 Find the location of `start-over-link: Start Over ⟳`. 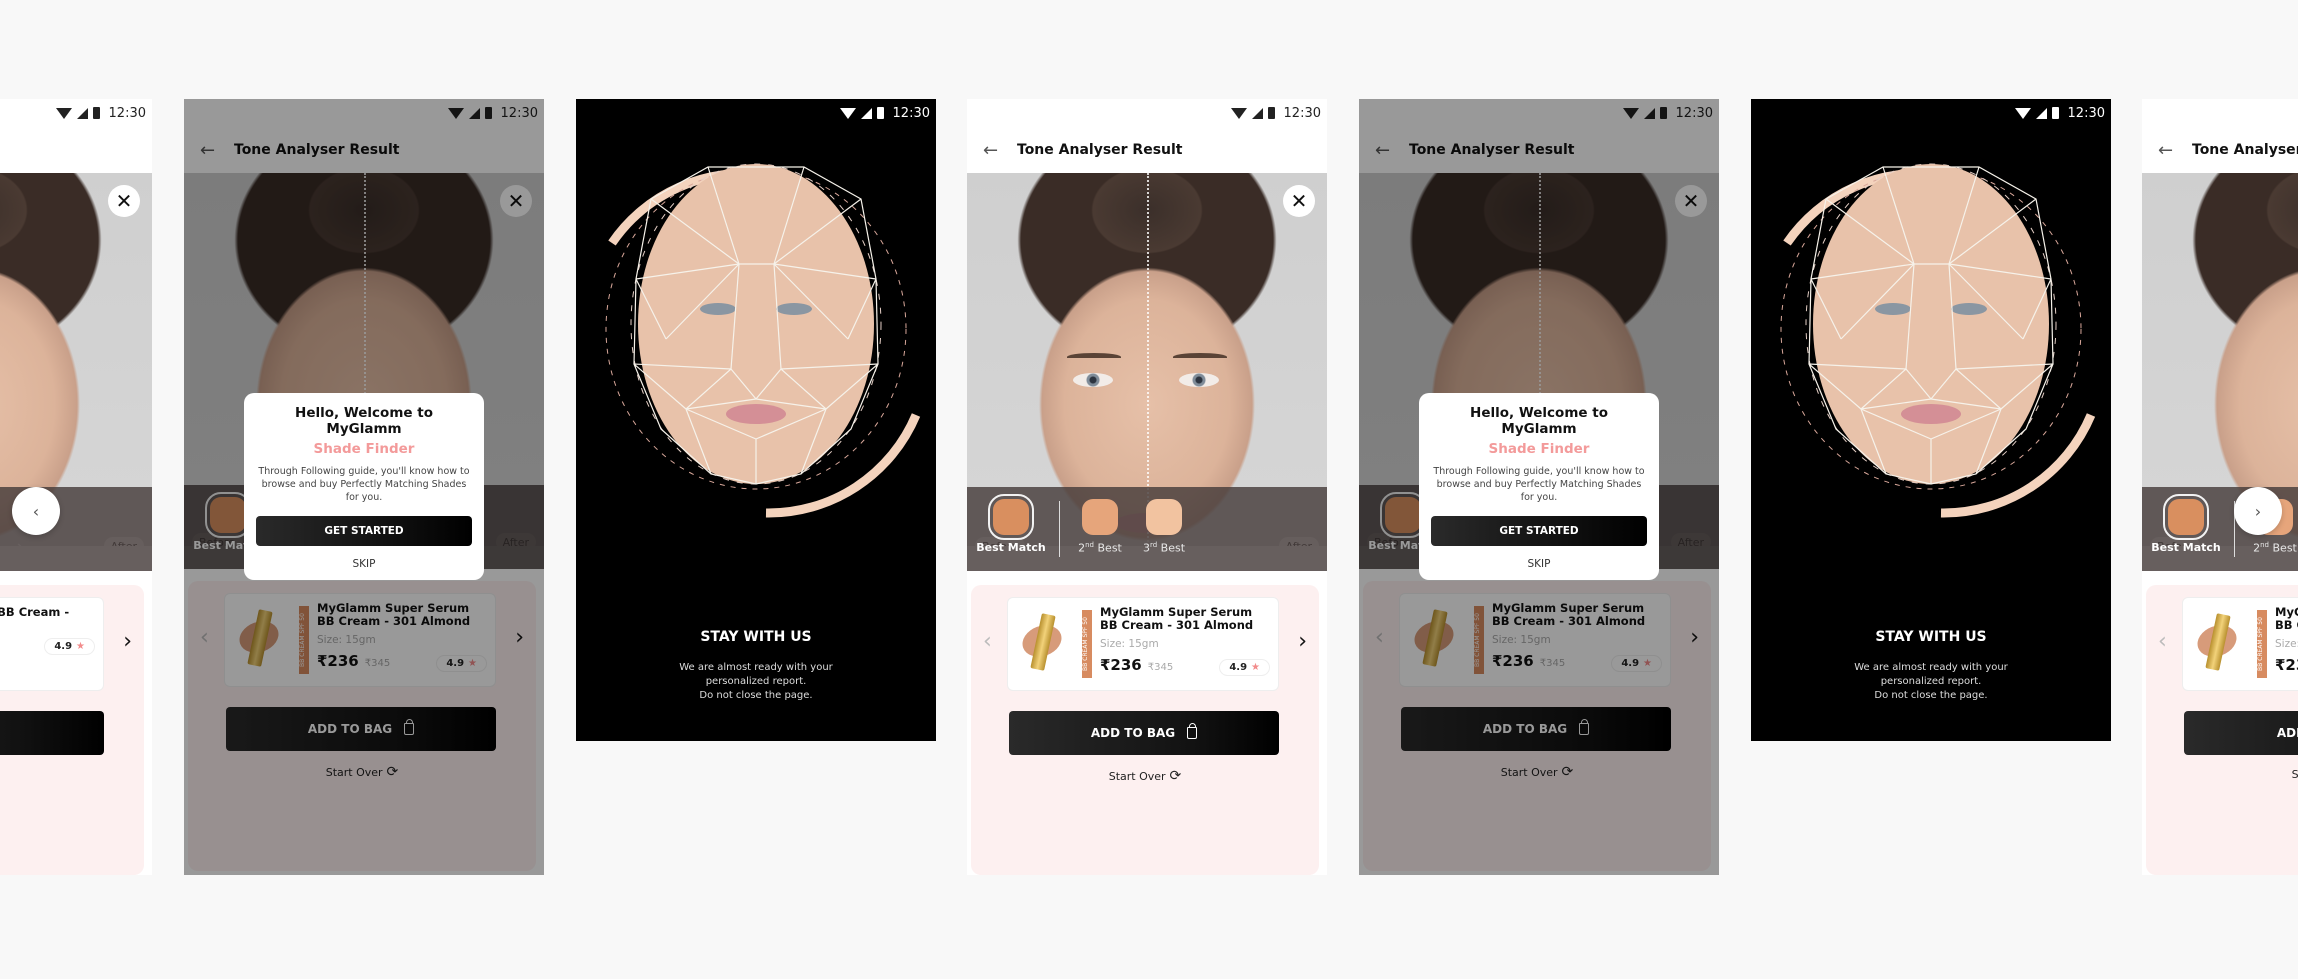

start-over-link: Start Over ⟳ is located at coordinates (1145, 776).